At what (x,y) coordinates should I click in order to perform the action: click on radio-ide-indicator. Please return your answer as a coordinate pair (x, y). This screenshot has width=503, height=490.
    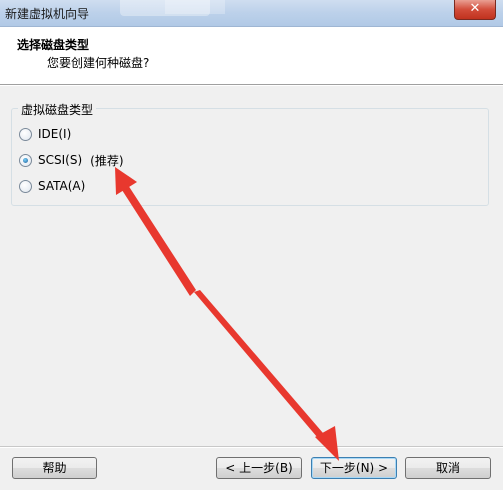
    Looking at the image, I should click on (25, 134).